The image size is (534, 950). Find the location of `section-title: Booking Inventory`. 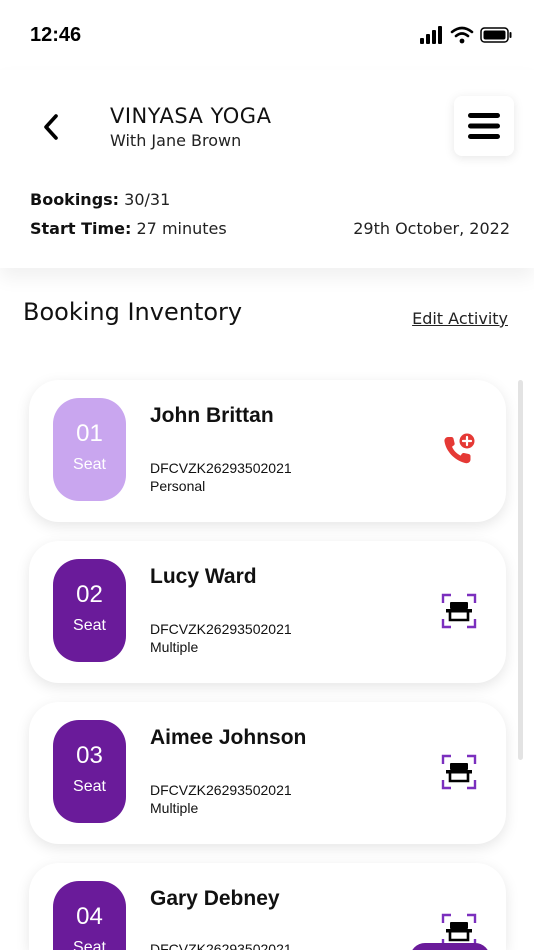

section-title: Booking Inventory is located at coordinates (133, 312).